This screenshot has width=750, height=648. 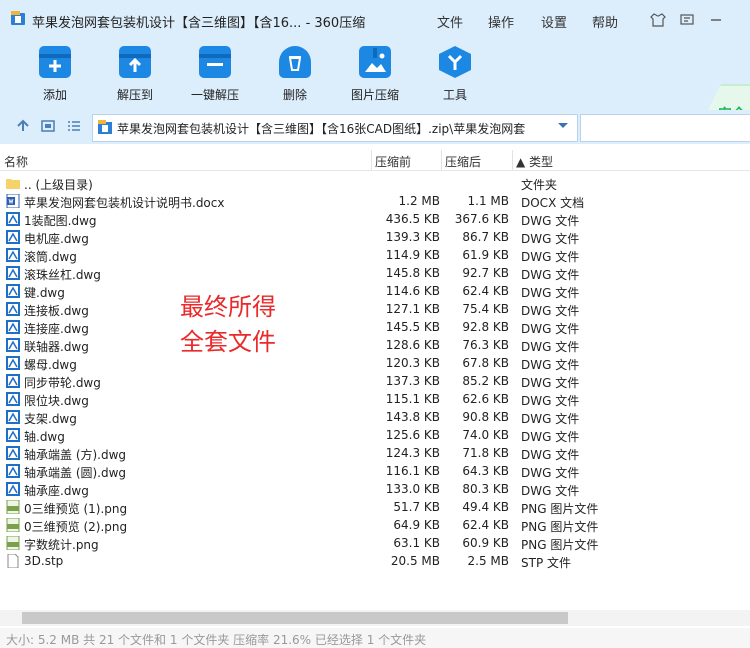 I want to click on menu-operate: 操作, so click(x=501, y=21).